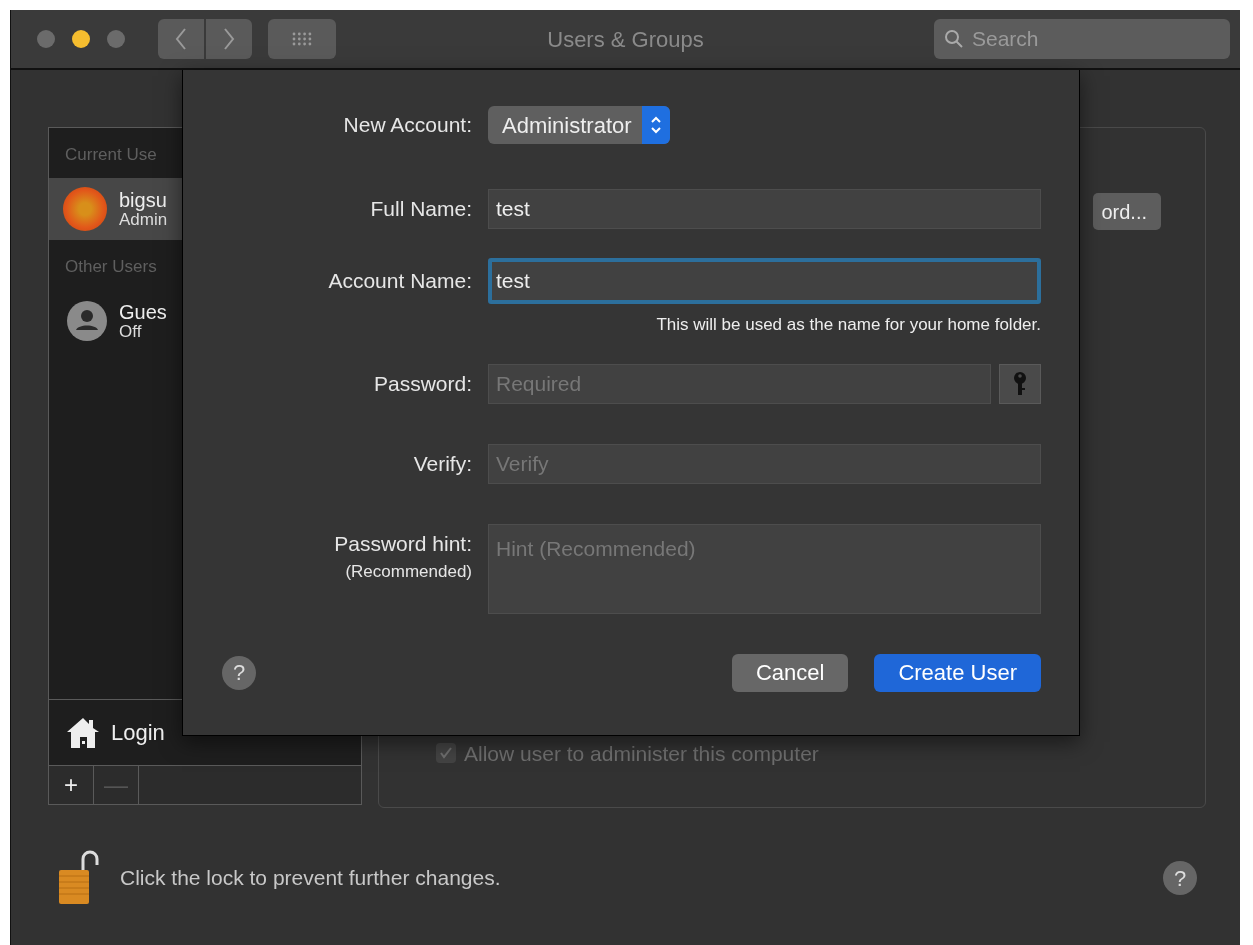 This screenshot has width=1253, height=945. I want to click on back-button, so click(181, 39).